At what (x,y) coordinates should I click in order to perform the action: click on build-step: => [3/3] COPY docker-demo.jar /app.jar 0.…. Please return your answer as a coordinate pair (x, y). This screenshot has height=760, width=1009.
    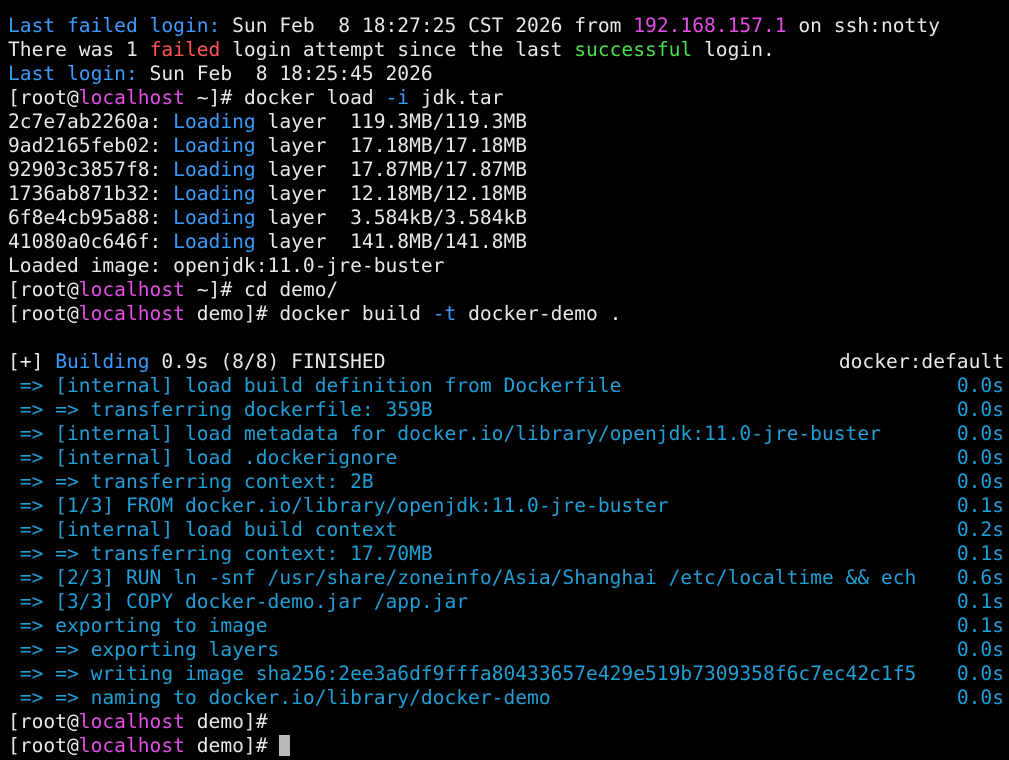
    Looking at the image, I should click on (506, 602).